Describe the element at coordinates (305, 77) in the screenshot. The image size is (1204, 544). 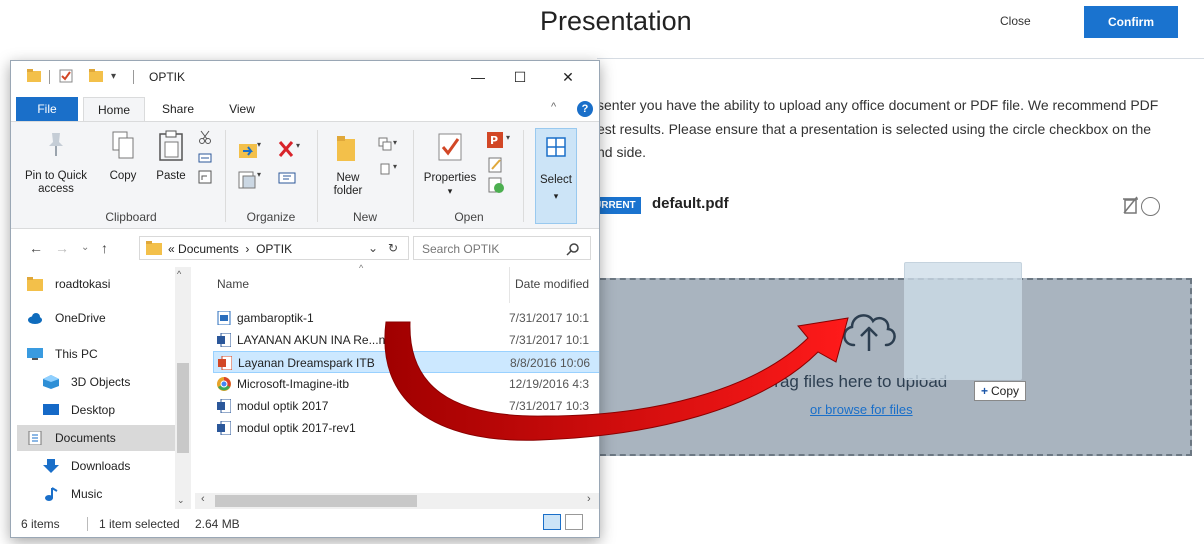
I see `title-bar: ▾ OPTIK — ☐ ✕` at that location.